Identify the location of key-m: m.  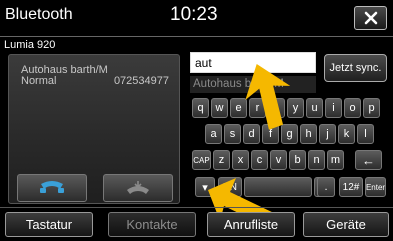
(335, 160).